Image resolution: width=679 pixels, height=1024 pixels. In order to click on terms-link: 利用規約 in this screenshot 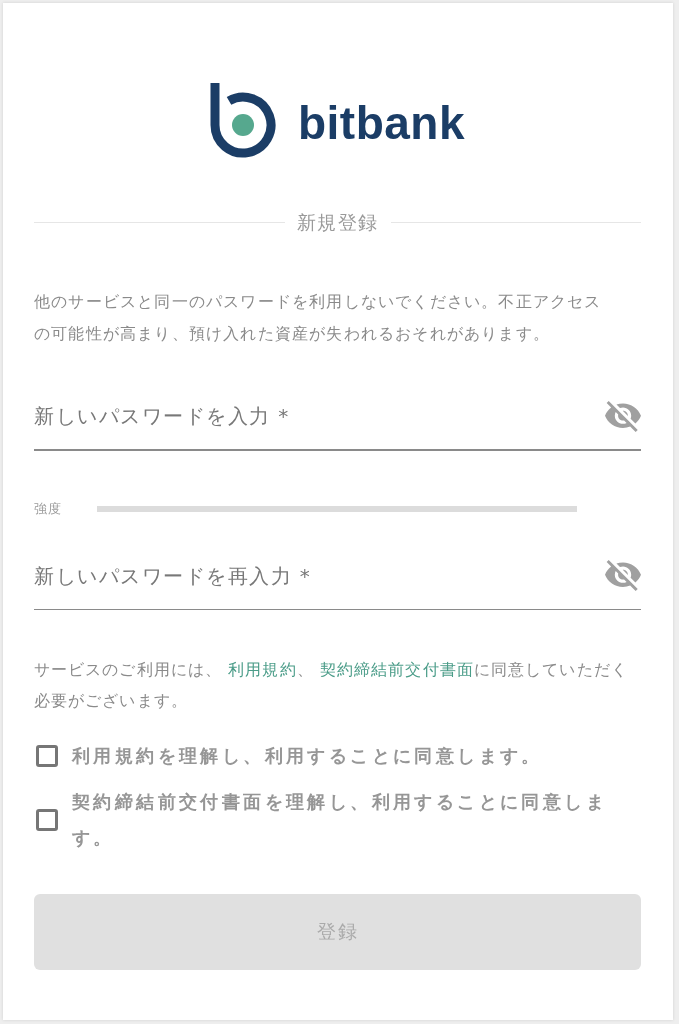, I will do `click(262, 669)`.